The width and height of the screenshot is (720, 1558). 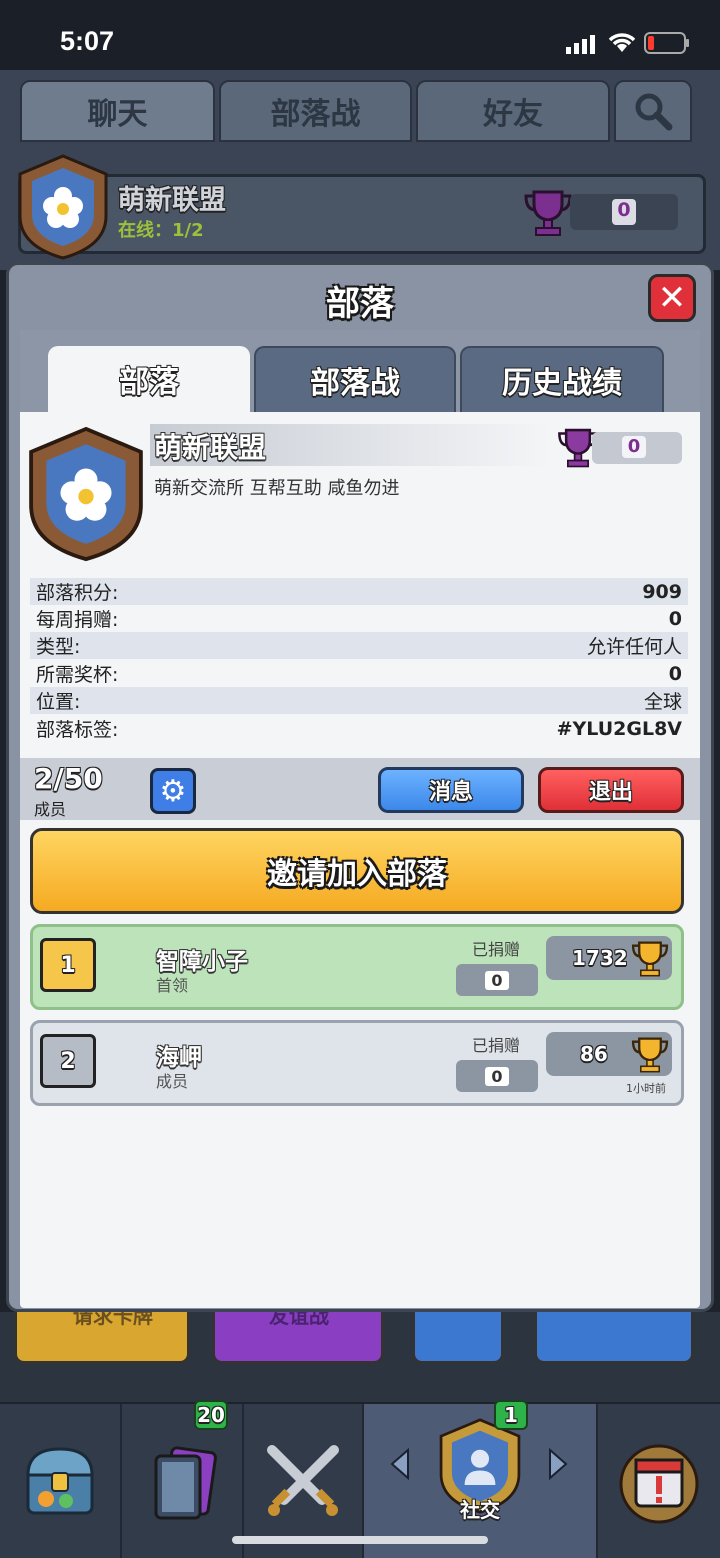 I want to click on close-icon: ✕, so click(x=672, y=298).